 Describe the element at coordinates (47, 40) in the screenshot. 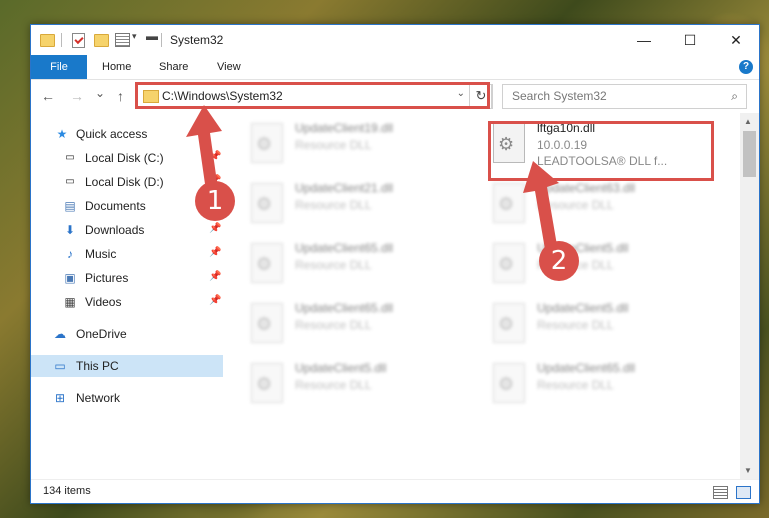

I see `folder-icon` at that location.